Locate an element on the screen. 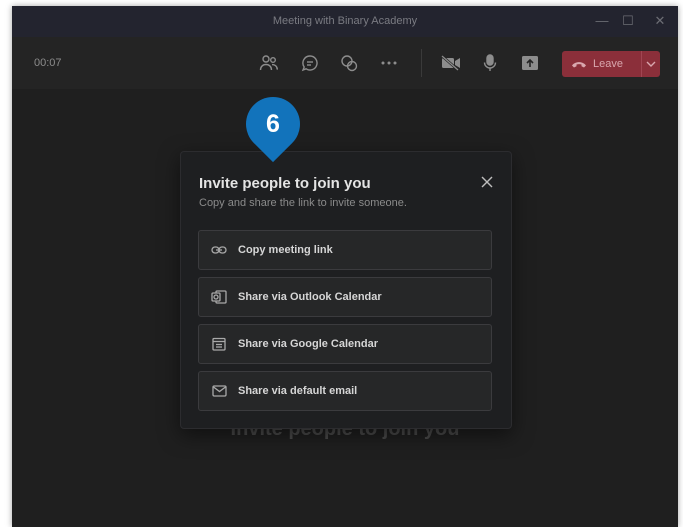  share-default-email-button: Share via default email is located at coordinates (345, 391).